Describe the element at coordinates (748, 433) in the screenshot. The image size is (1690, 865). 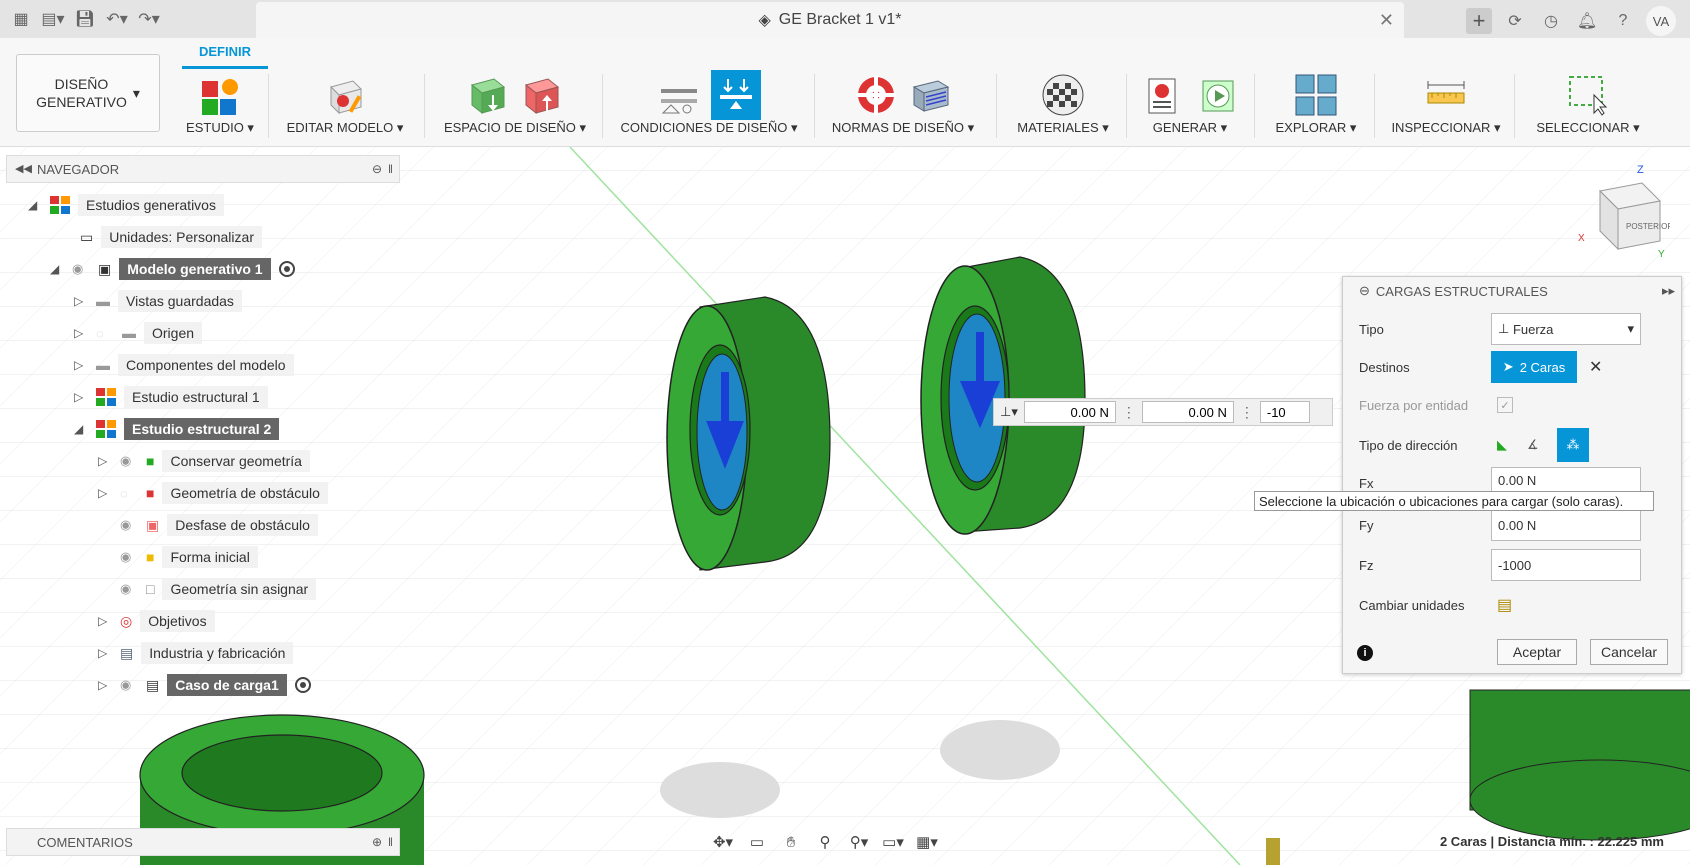
I see `ring-left` at that location.